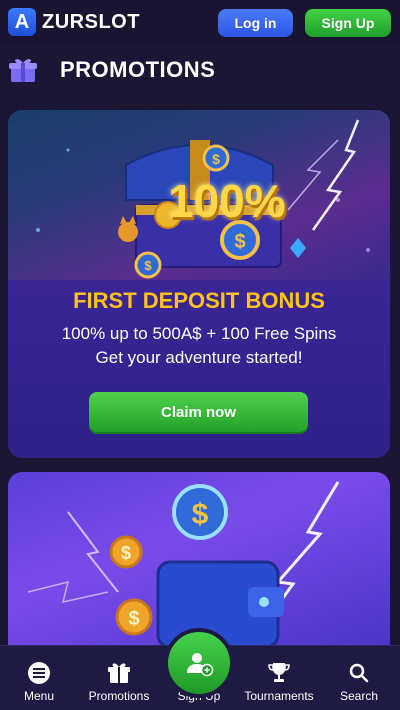  Describe the element at coordinates (359, 696) in the screenshot. I see `nav-label-search: Search` at that location.